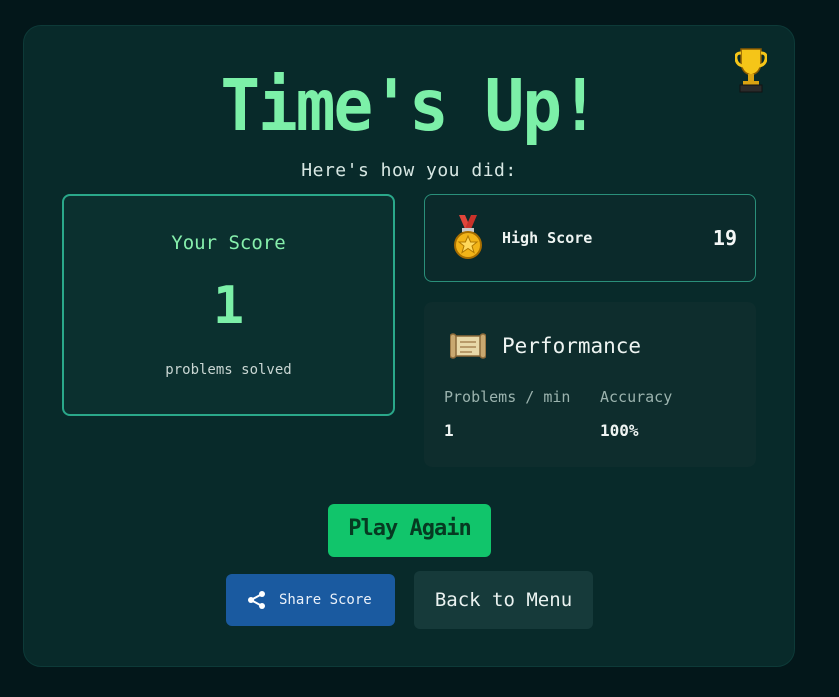  What do you see at coordinates (468, 346) in the screenshot?
I see `scroll-icon` at bounding box center [468, 346].